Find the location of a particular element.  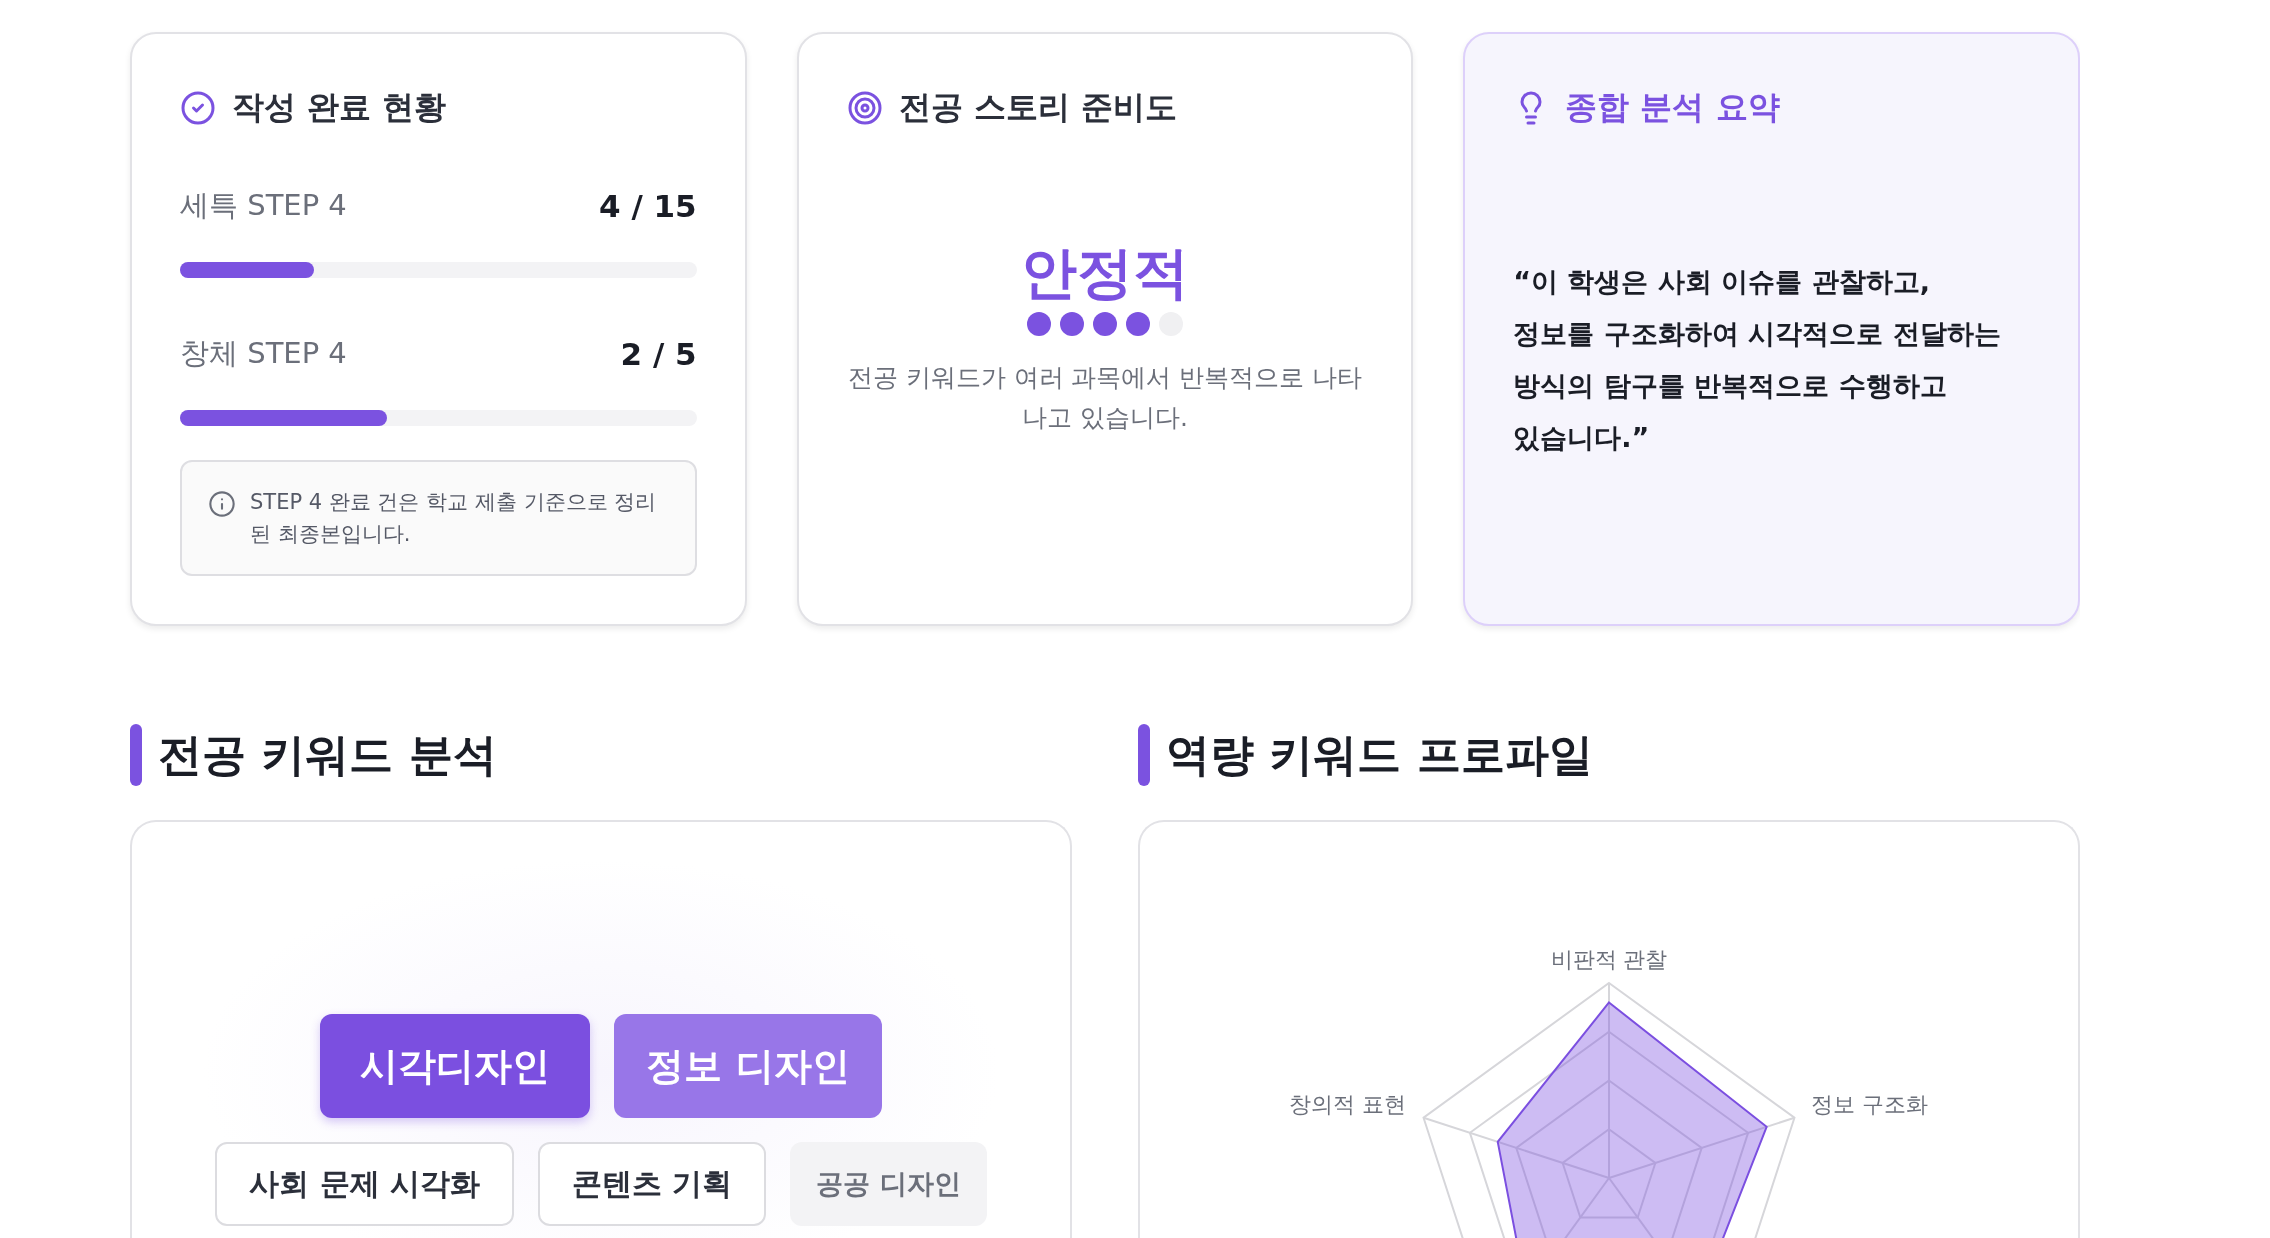

card-title: 종합 분석 요약 is located at coordinates (1672, 107).